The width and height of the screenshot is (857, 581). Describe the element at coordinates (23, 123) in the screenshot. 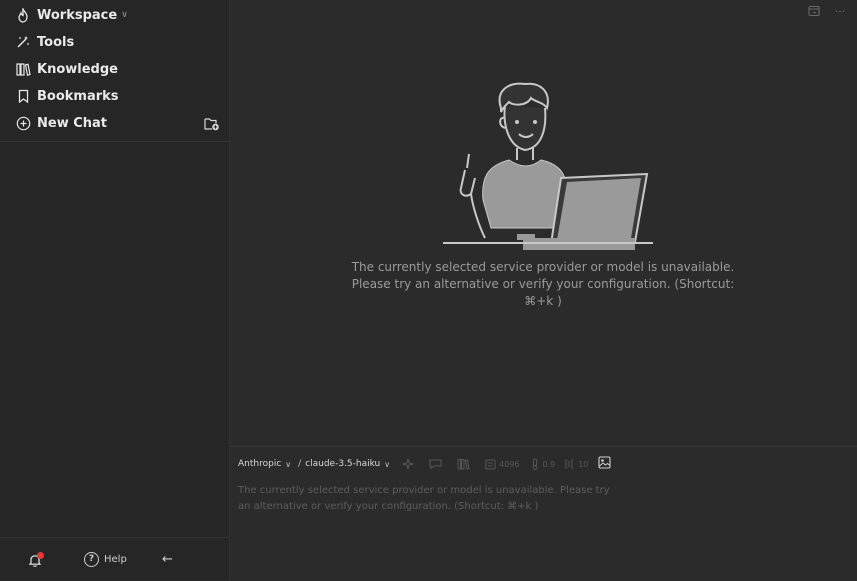

I see `plus-circle-icon` at that location.